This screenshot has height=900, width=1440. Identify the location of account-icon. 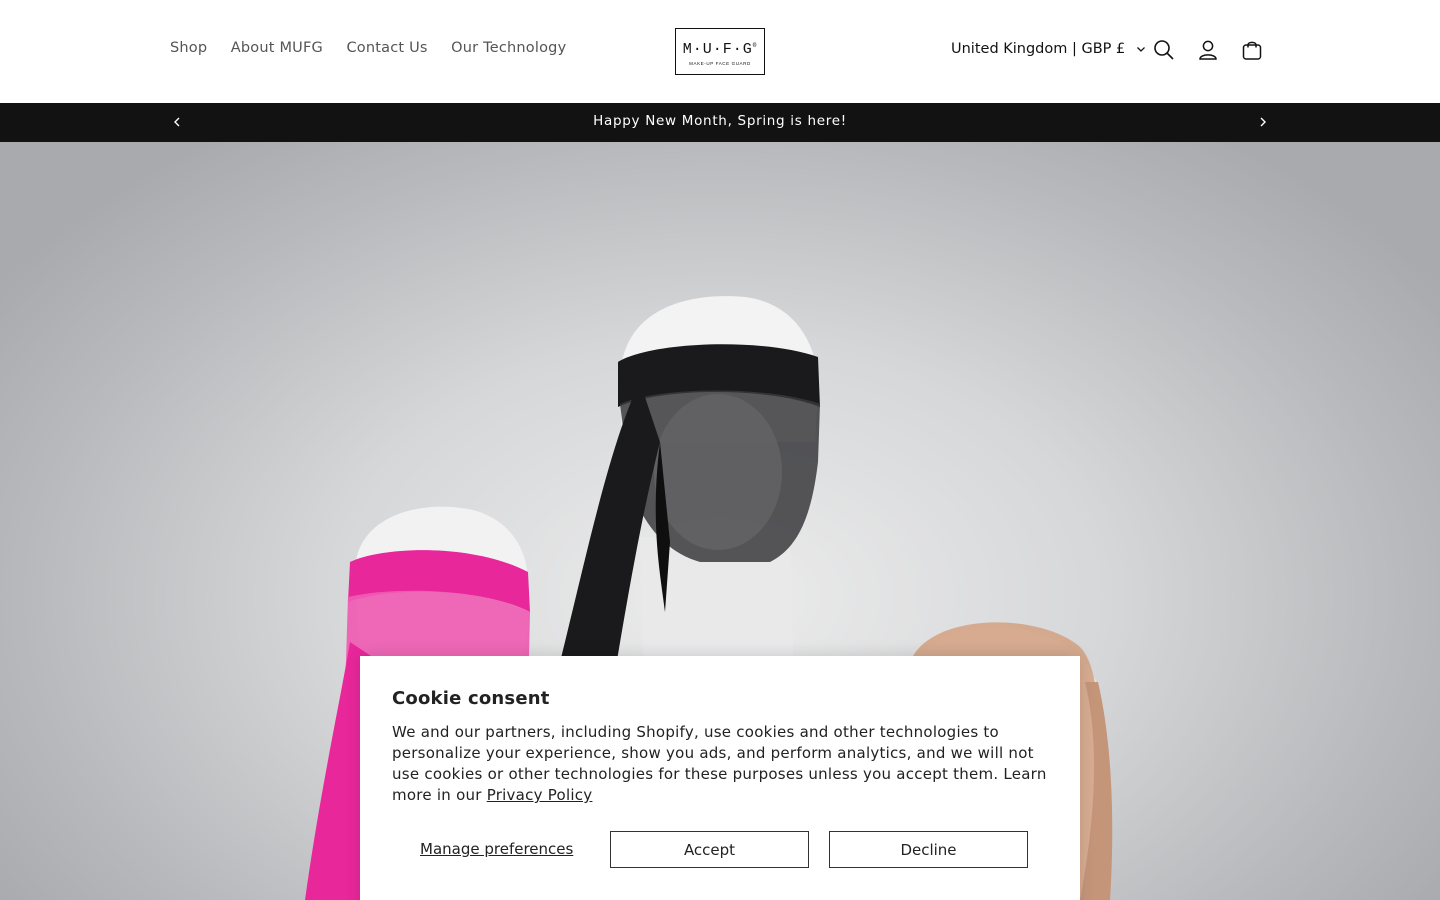
(1208, 50).